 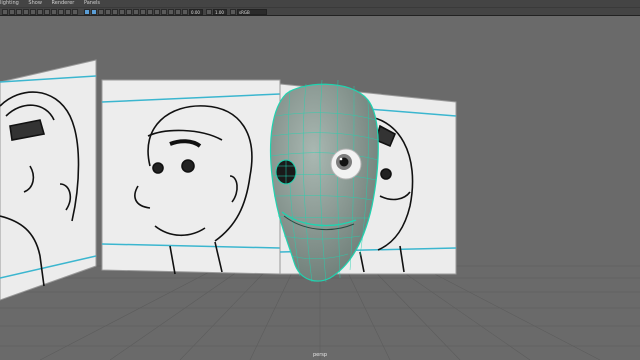 I want to click on camera-name-label: persp, so click(x=320, y=355).